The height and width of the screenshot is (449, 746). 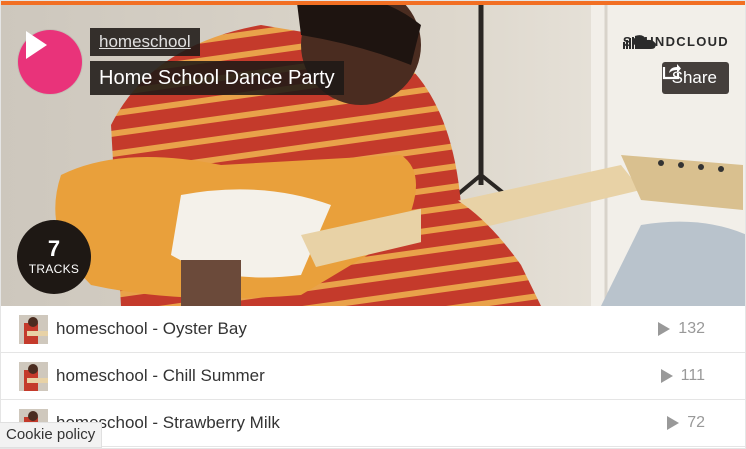 I want to click on user-link: homeschool, so click(x=145, y=42).